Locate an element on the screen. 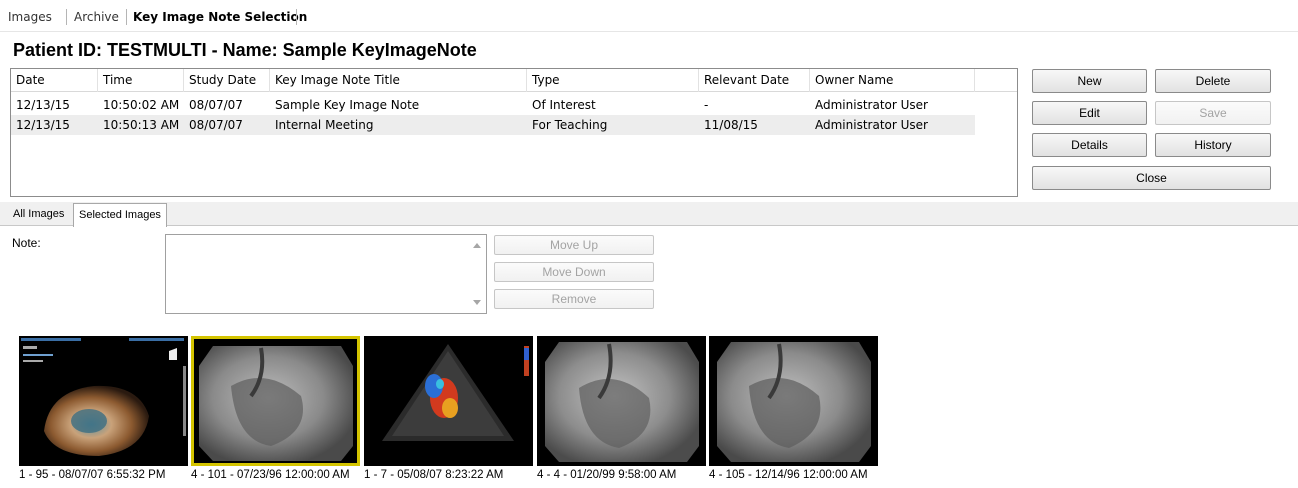  tab-key-image-note-selection: Key Image Note Selection is located at coordinates (220, 17).